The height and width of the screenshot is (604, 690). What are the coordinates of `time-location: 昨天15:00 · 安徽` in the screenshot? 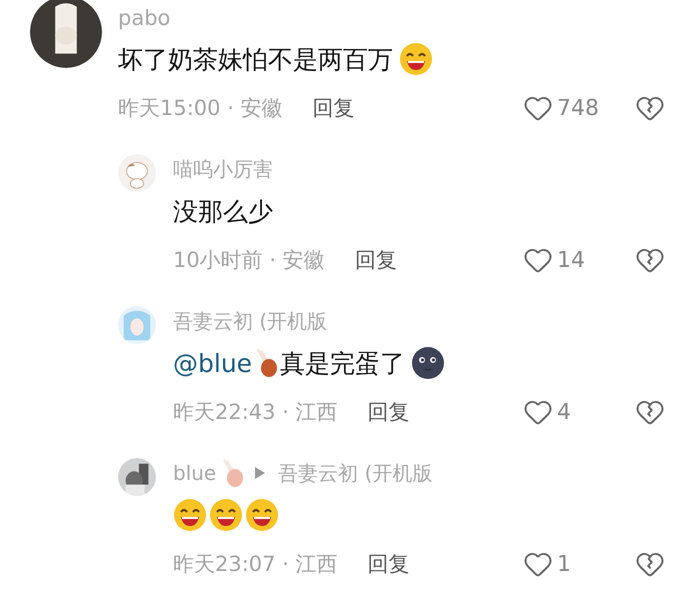 It's located at (200, 108).